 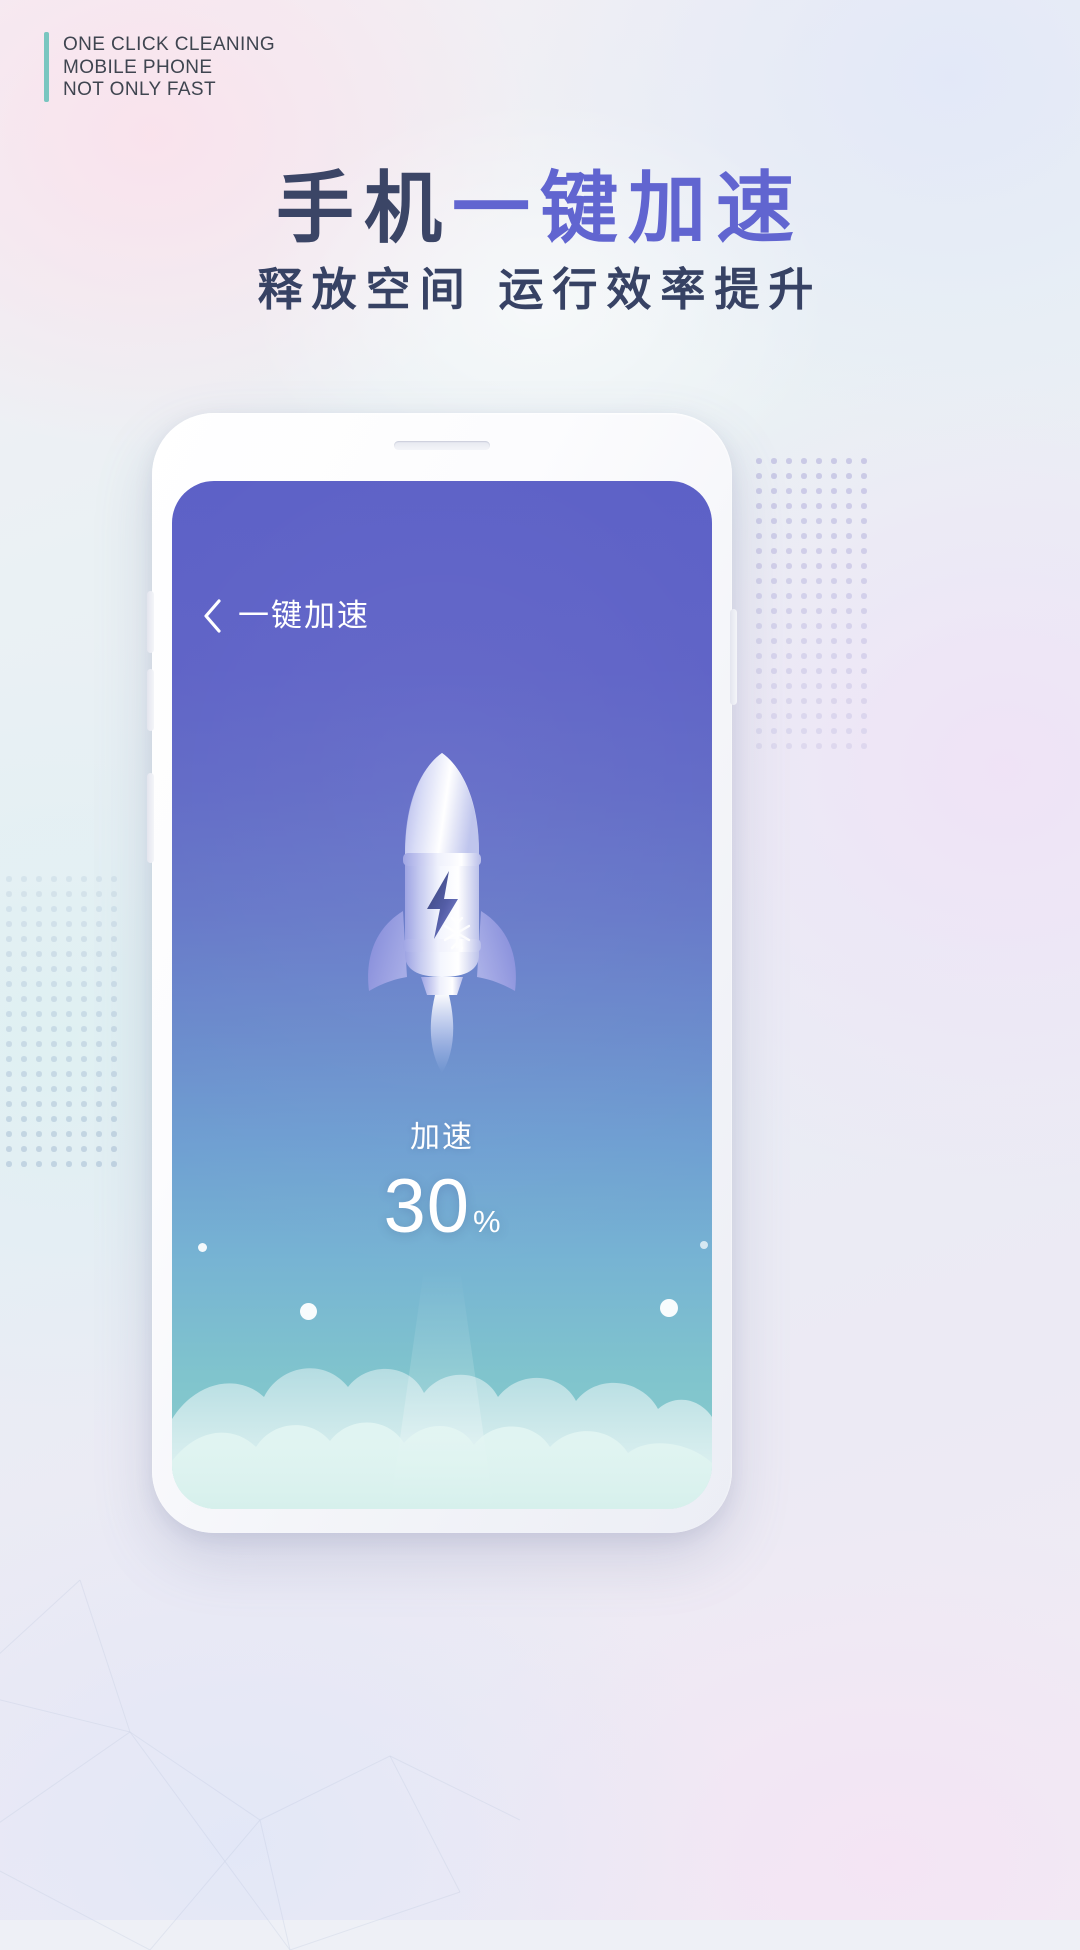 I want to click on phone-volume-up-button, so click(x=150, y=622).